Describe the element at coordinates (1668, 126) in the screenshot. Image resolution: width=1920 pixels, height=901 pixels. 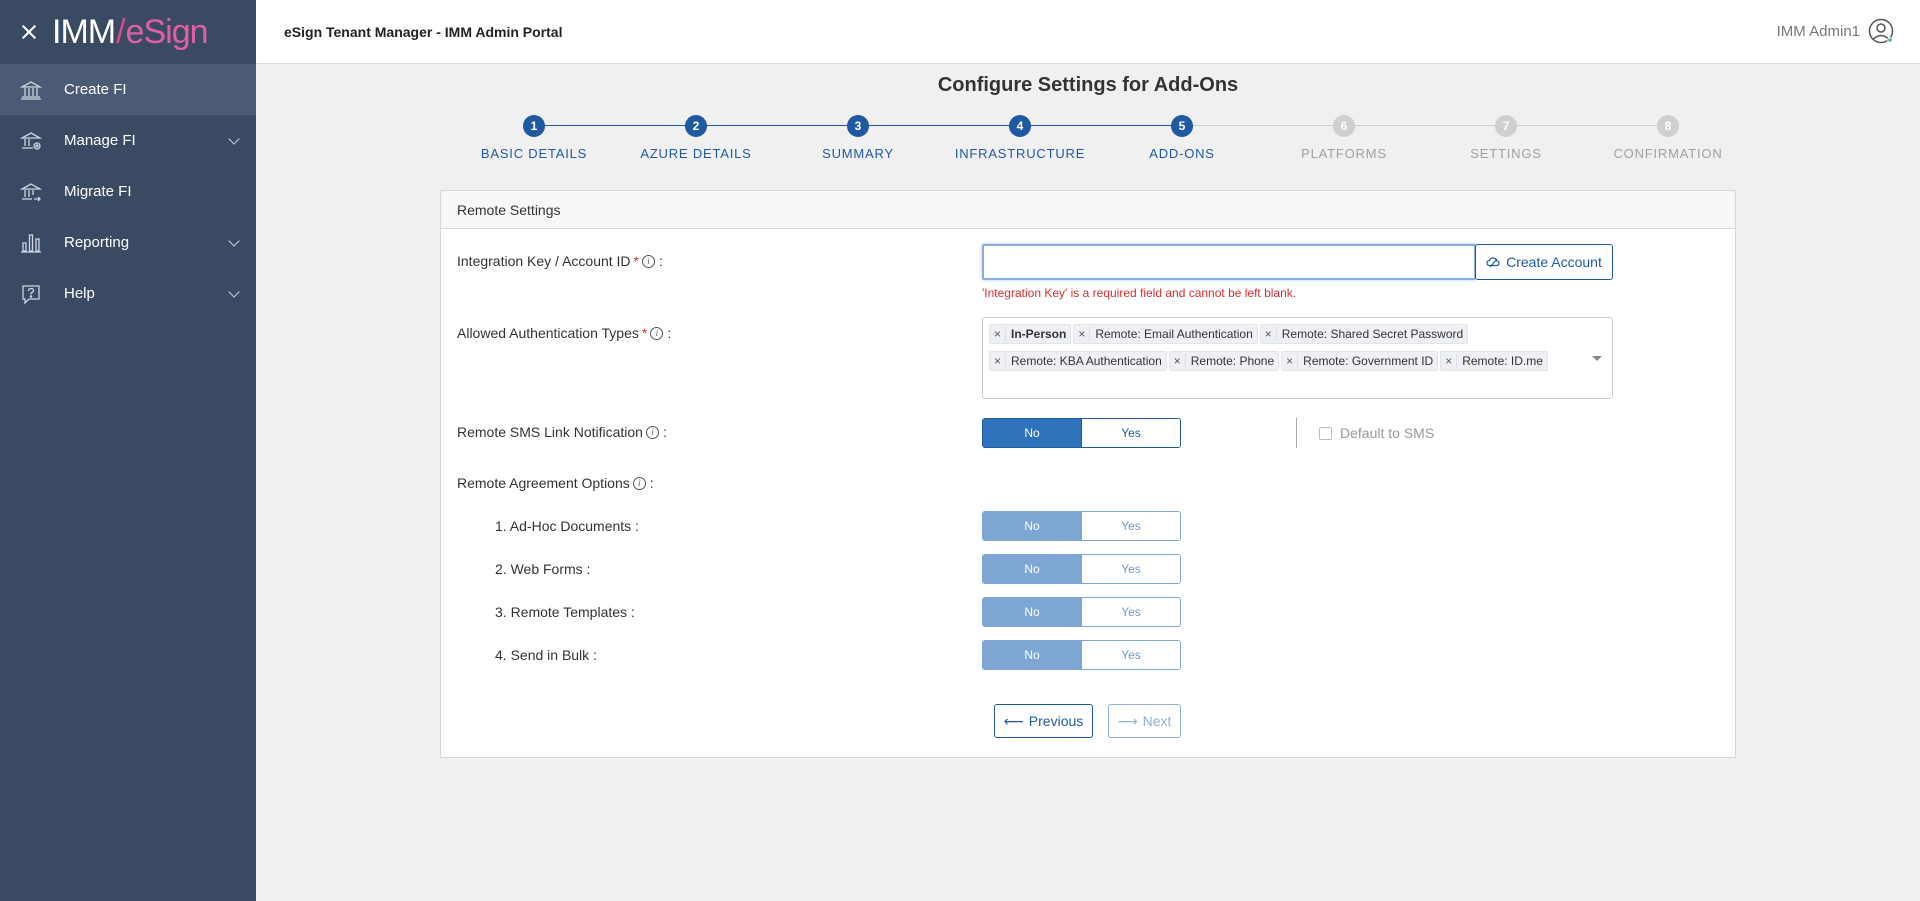
I see `step-number: 8` at that location.